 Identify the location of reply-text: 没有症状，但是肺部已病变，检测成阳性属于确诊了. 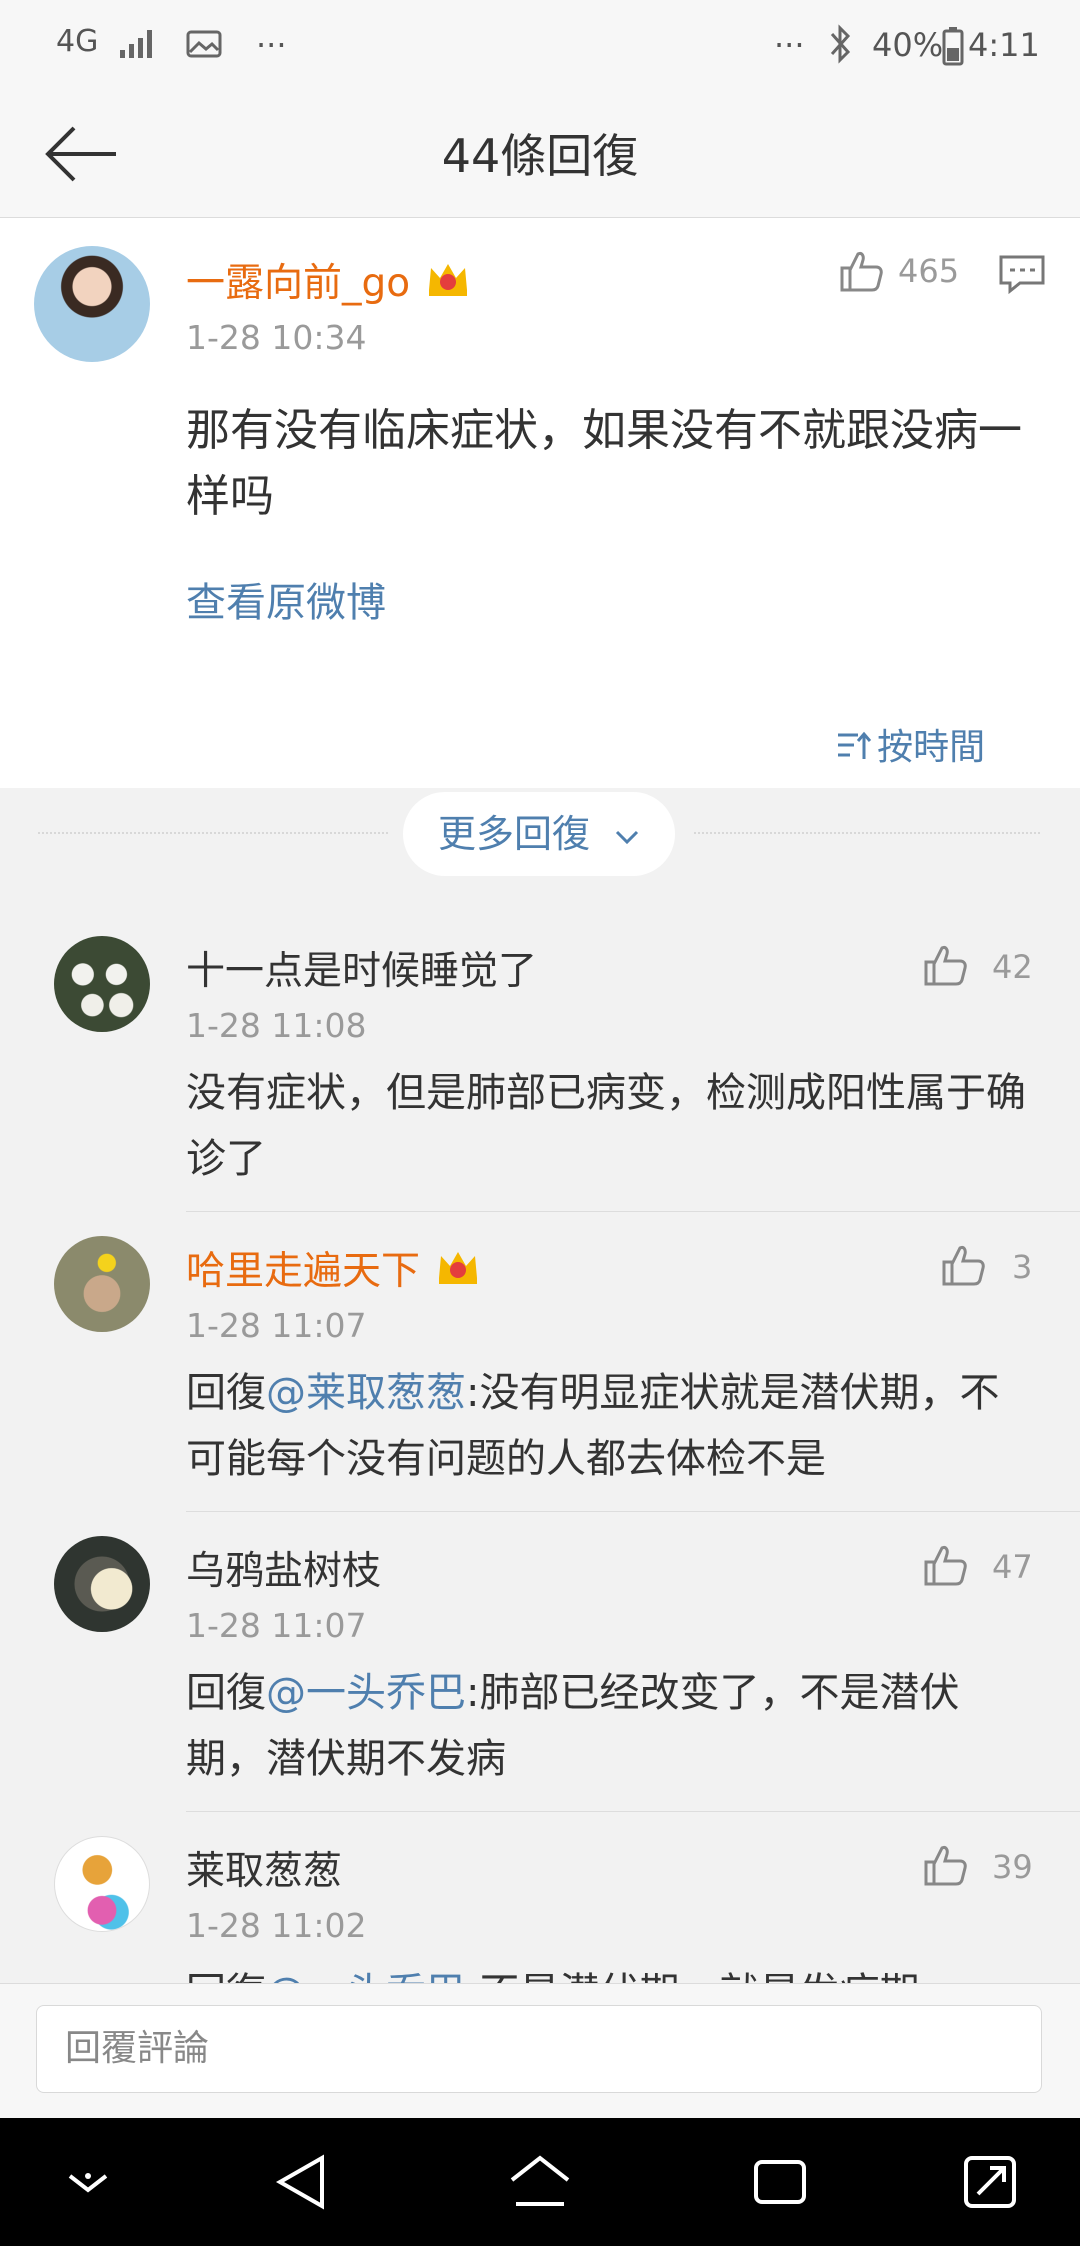
(611, 1126).